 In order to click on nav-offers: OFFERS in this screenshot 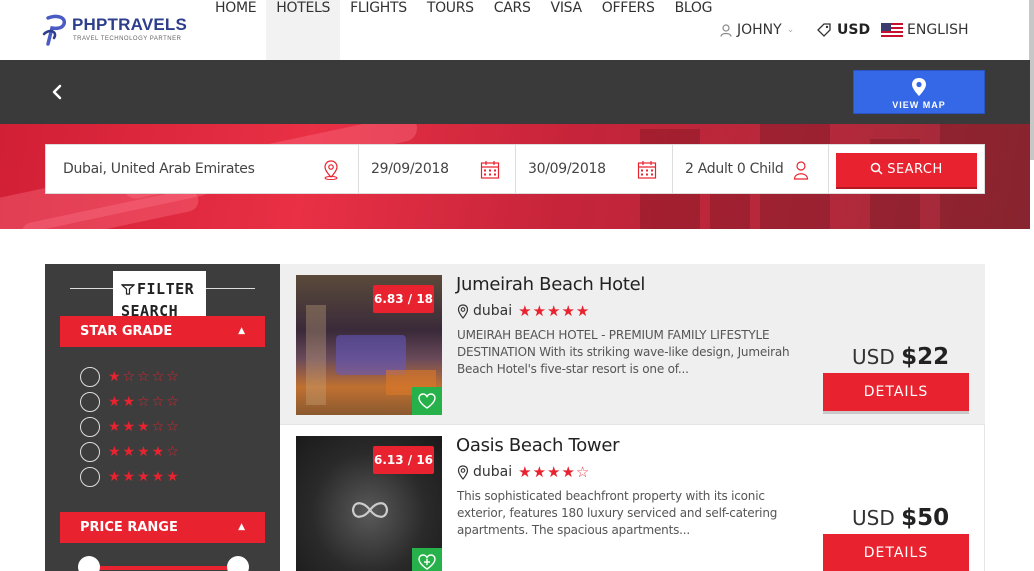, I will do `click(628, 30)`.